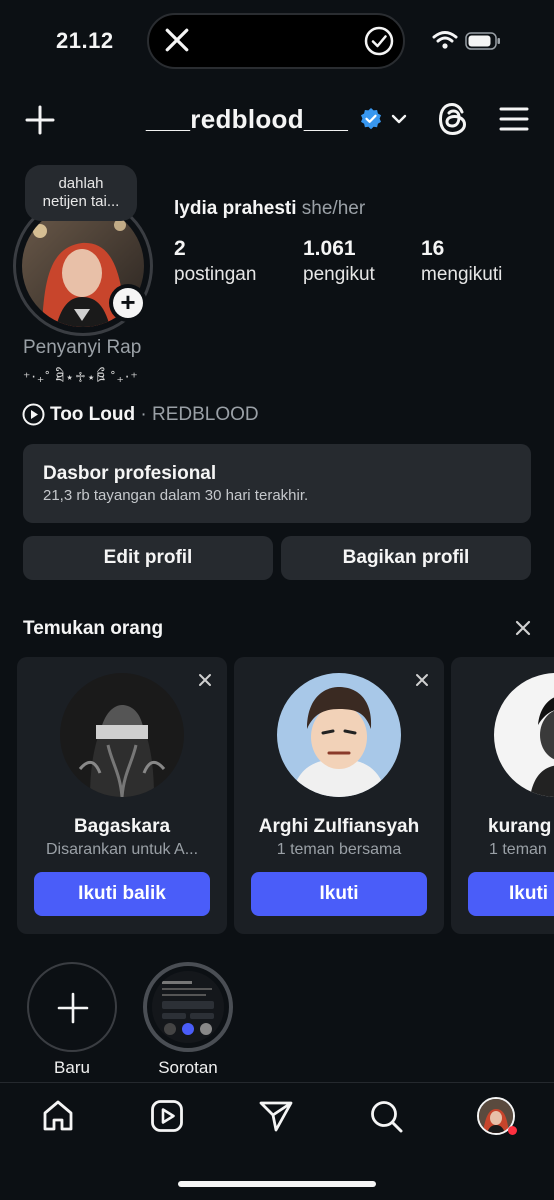 This screenshot has width=554, height=1200. Describe the element at coordinates (339, 275) in the screenshot. I see `followers-label: pengikut` at that location.